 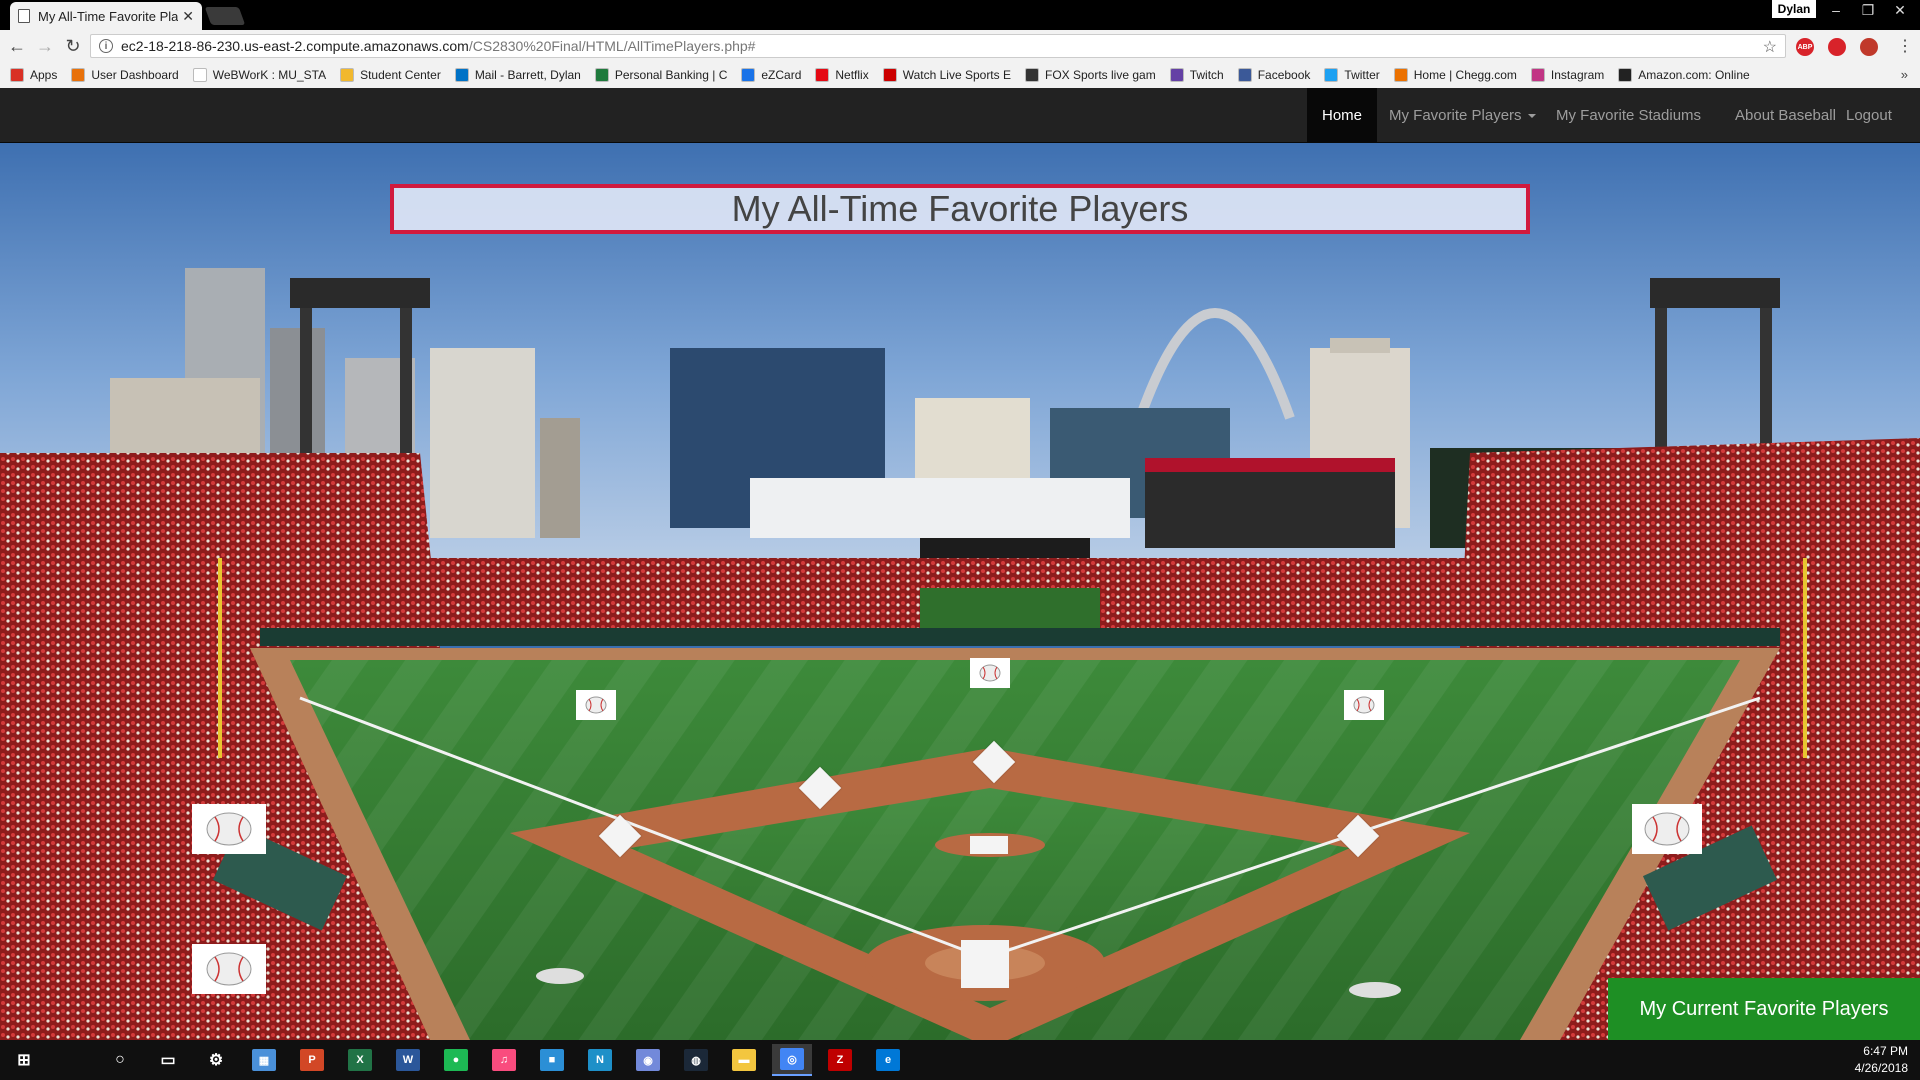 I want to click on page-title: My All-Time Favorite Players, so click(x=960, y=208).